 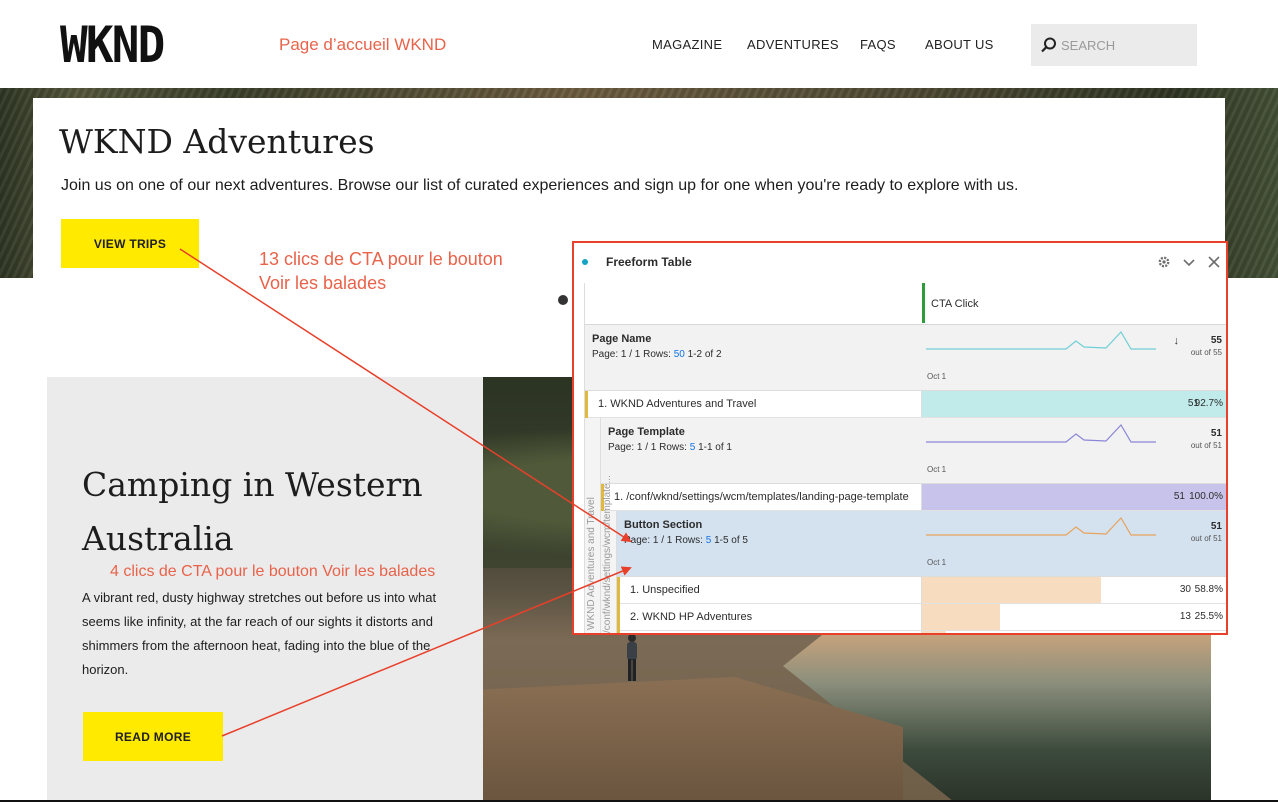 What do you see at coordinates (679, 354) in the screenshot?
I see `rows-selector: 50` at bounding box center [679, 354].